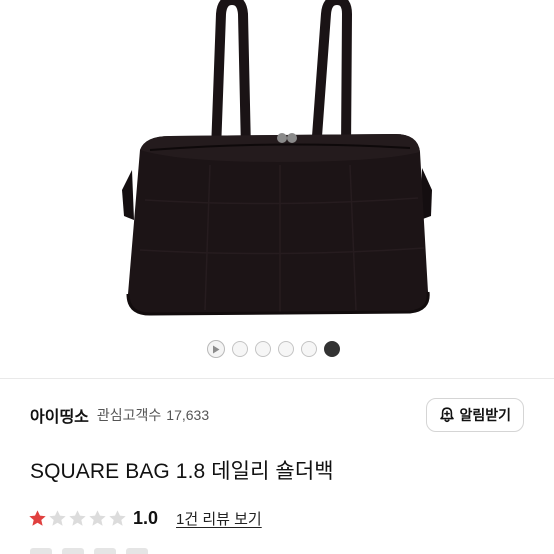 The image size is (554, 554). I want to click on product-title: SQUARE BAG 1.8 데일리 숄더백, so click(182, 471).